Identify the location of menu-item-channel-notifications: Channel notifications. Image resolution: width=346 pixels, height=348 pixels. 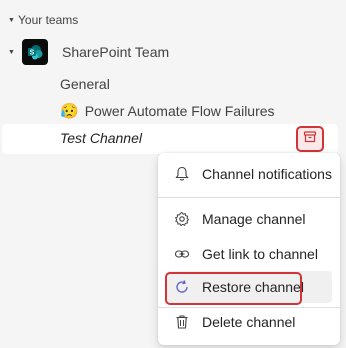
(249, 174).